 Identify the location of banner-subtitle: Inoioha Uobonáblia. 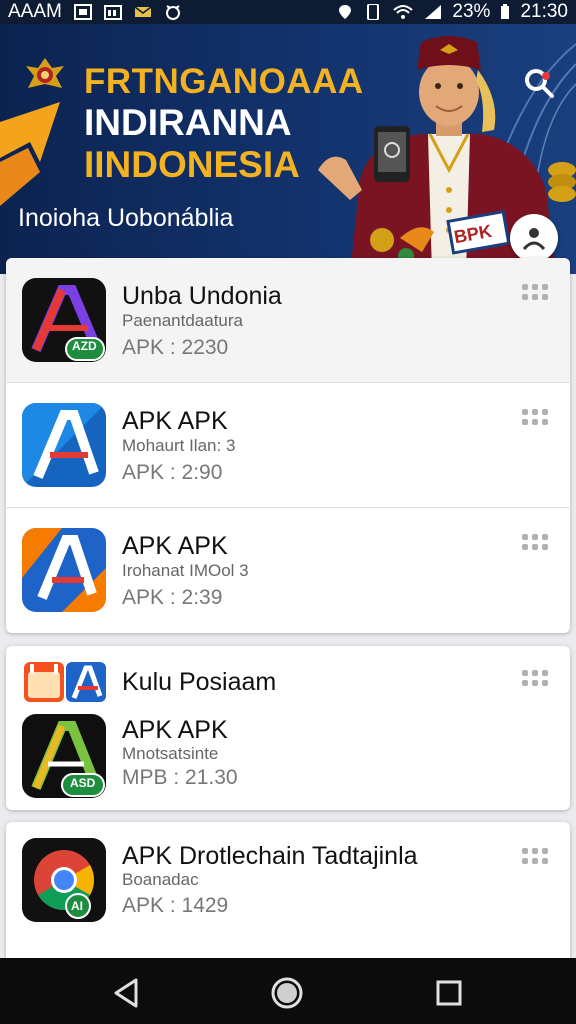
(126, 218).